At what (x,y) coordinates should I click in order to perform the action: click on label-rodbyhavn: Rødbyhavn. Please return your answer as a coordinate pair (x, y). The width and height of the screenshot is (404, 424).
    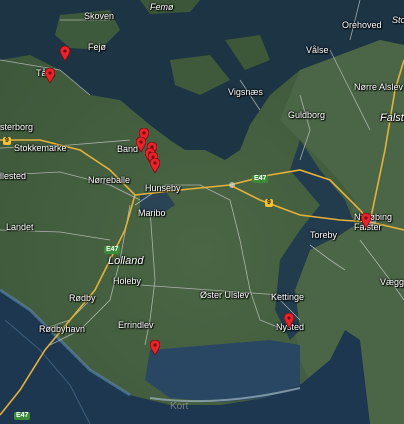
    Looking at the image, I should click on (62, 329).